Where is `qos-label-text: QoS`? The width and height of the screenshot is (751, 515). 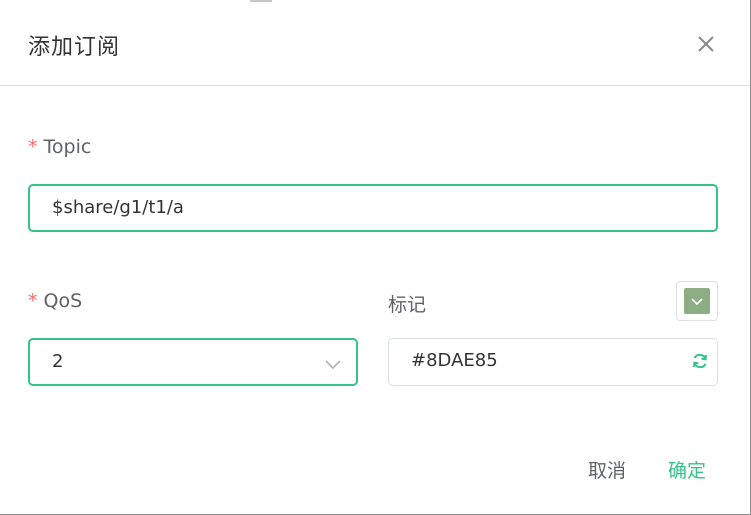
qos-label-text: QoS is located at coordinates (63, 301).